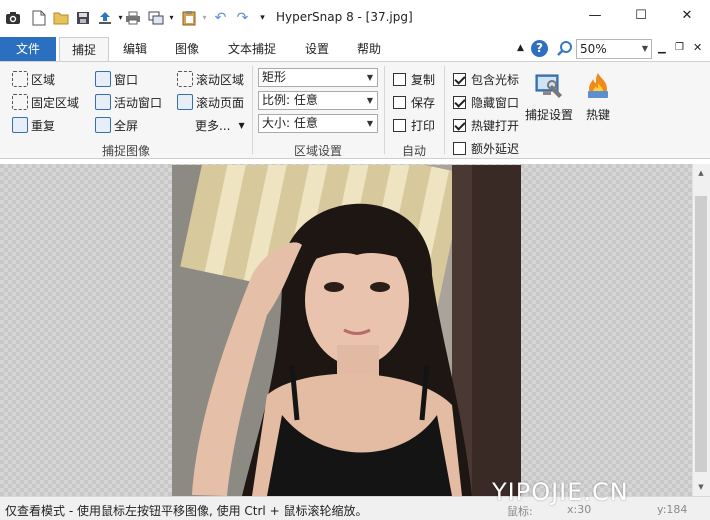 This screenshot has height=520, width=710. Describe the element at coordinates (20, 102) in the screenshot. I see `fixed-region-icon` at that location.